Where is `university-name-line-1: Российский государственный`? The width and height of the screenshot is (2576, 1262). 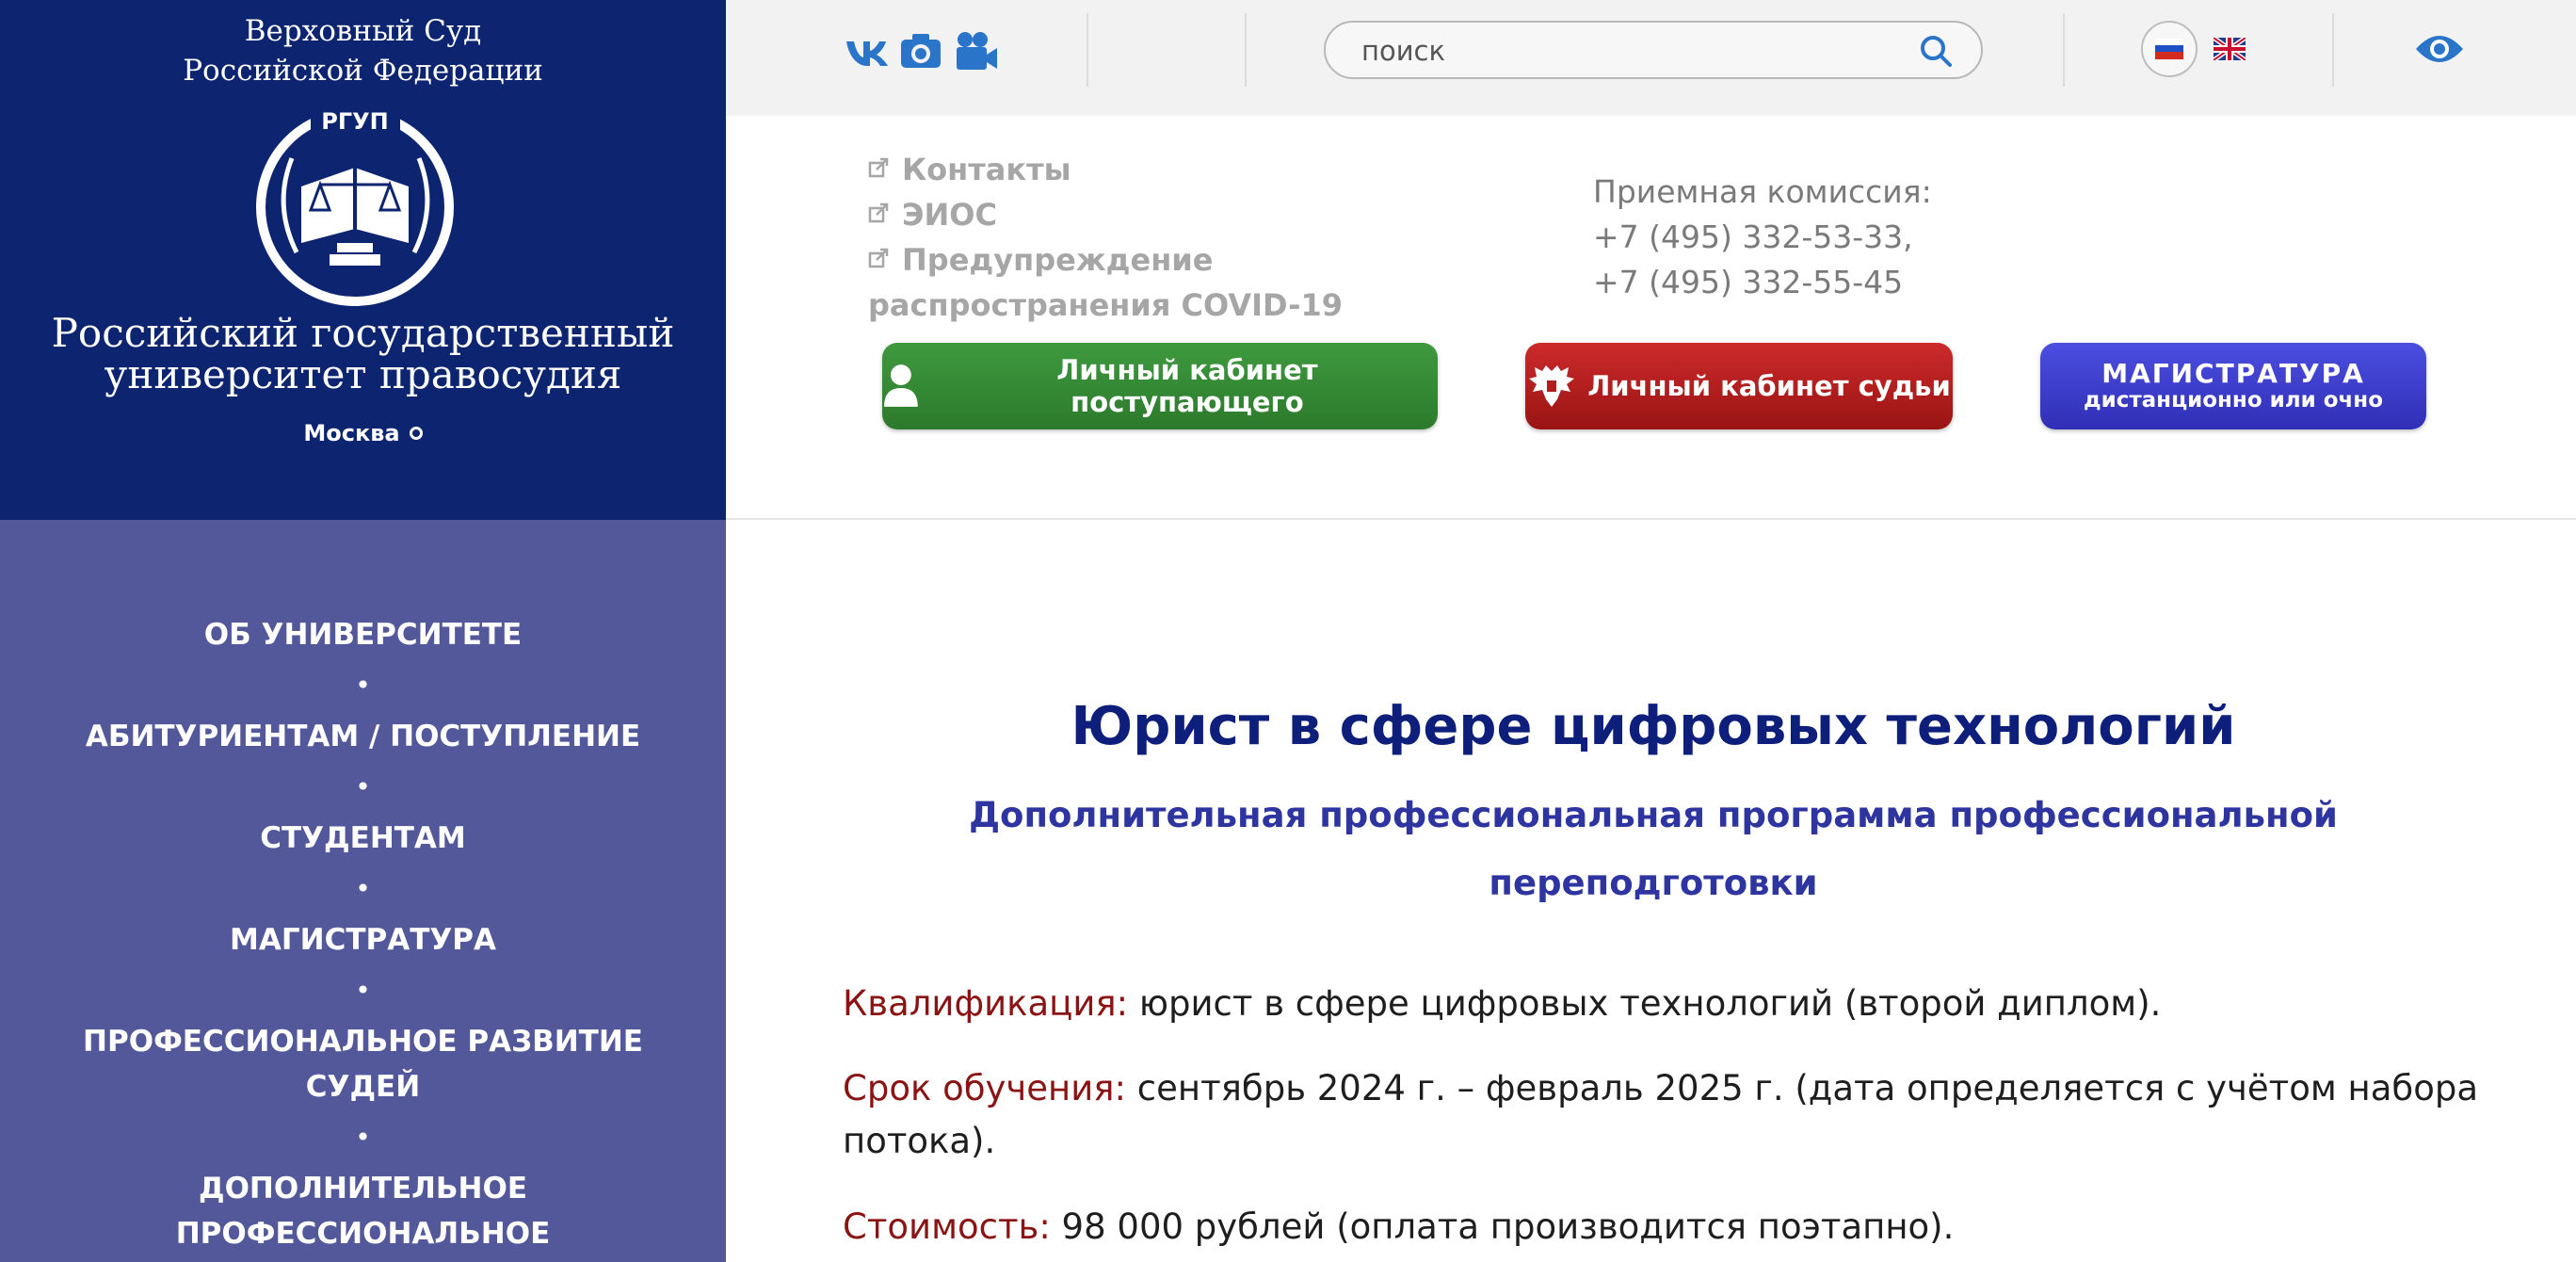
university-name-line-1: Российский государственный is located at coordinates (363, 333).